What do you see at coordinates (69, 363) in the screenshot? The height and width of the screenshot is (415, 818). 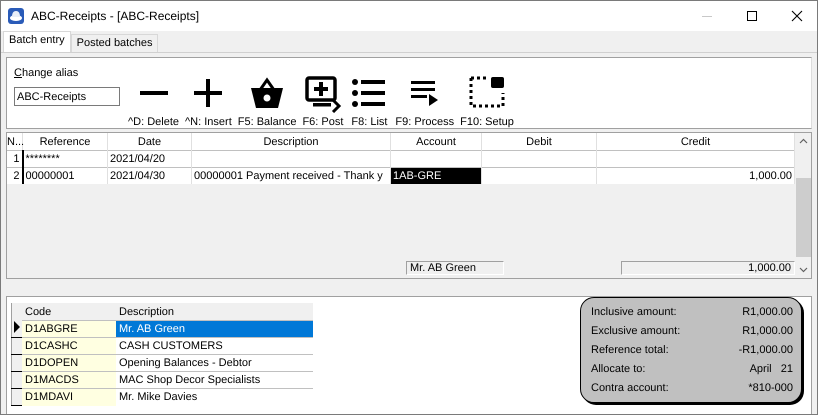 I see `table-cell: D1DOPEN` at bounding box center [69, 363].